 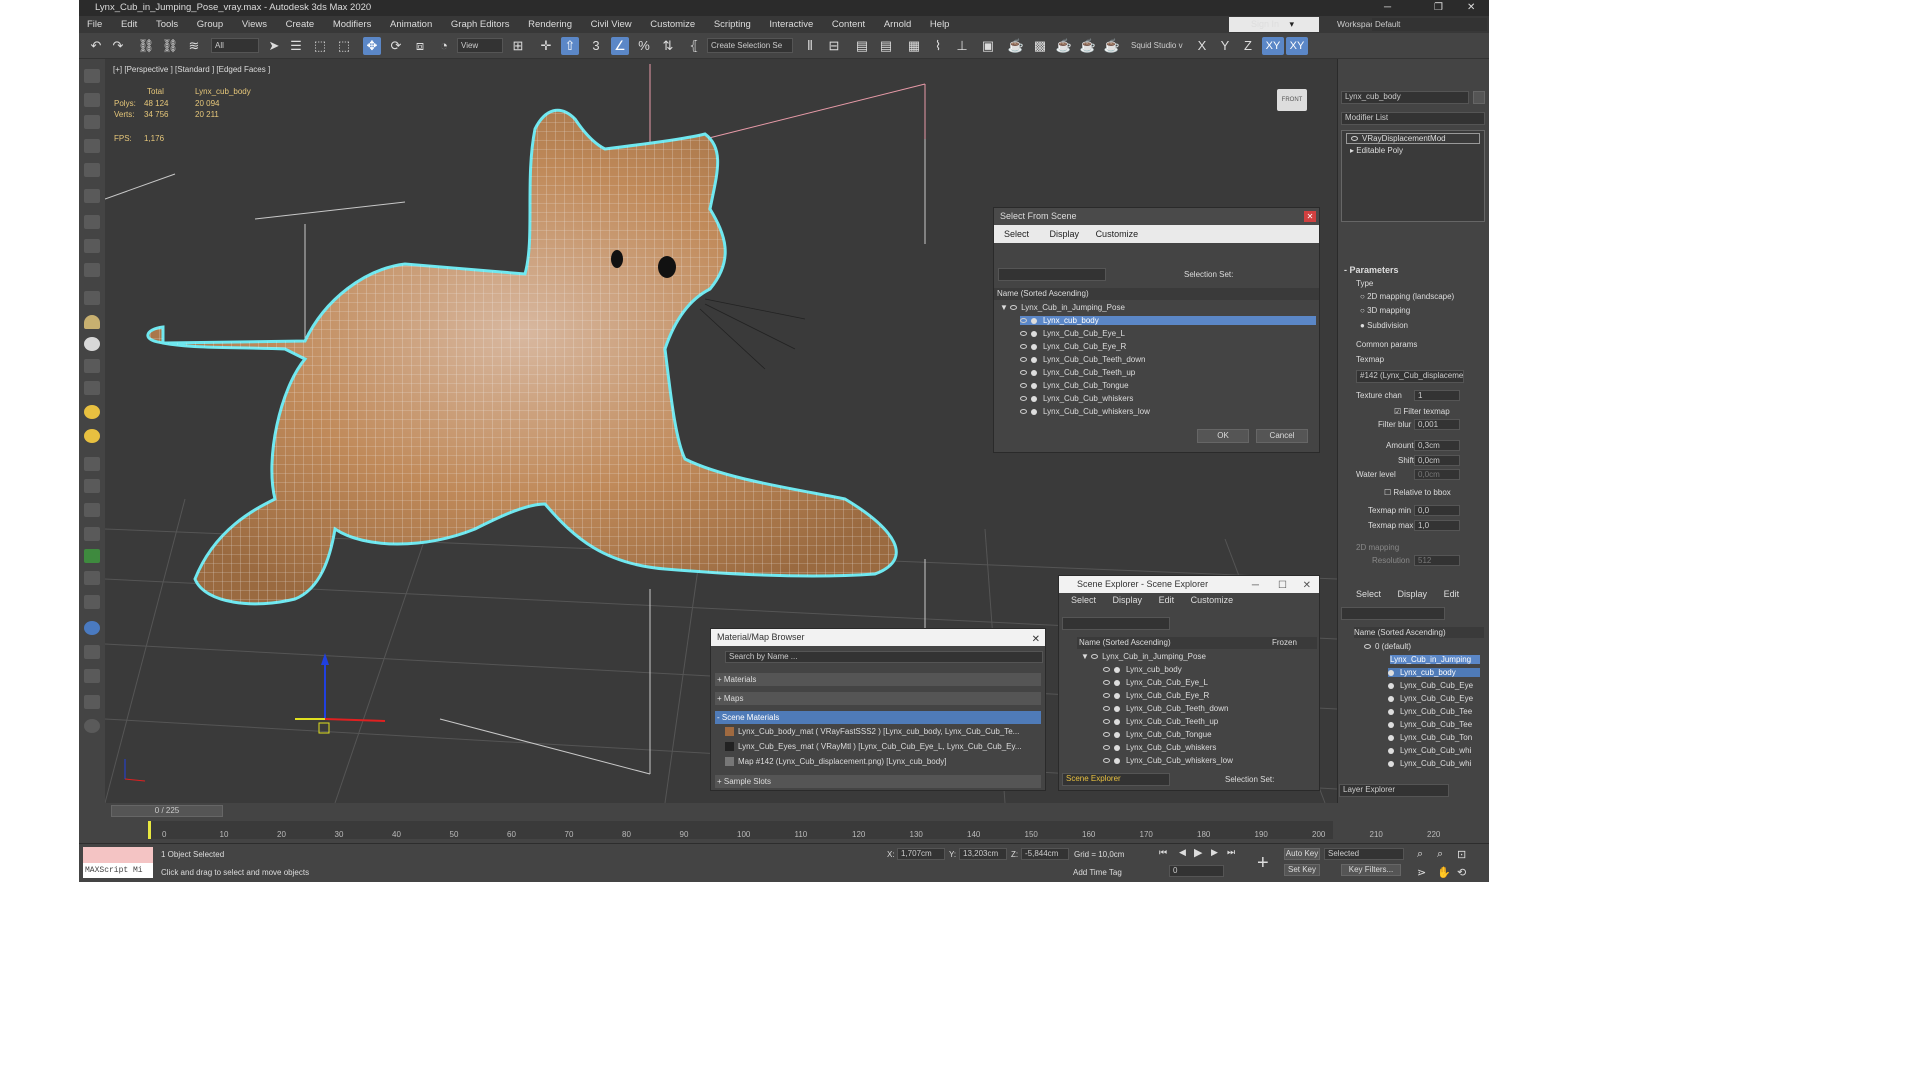 What do you see at coordinates (296, 46) in the screenshot?
I see `select-by-name-icon: ☰` at bounding box center [296, 46].